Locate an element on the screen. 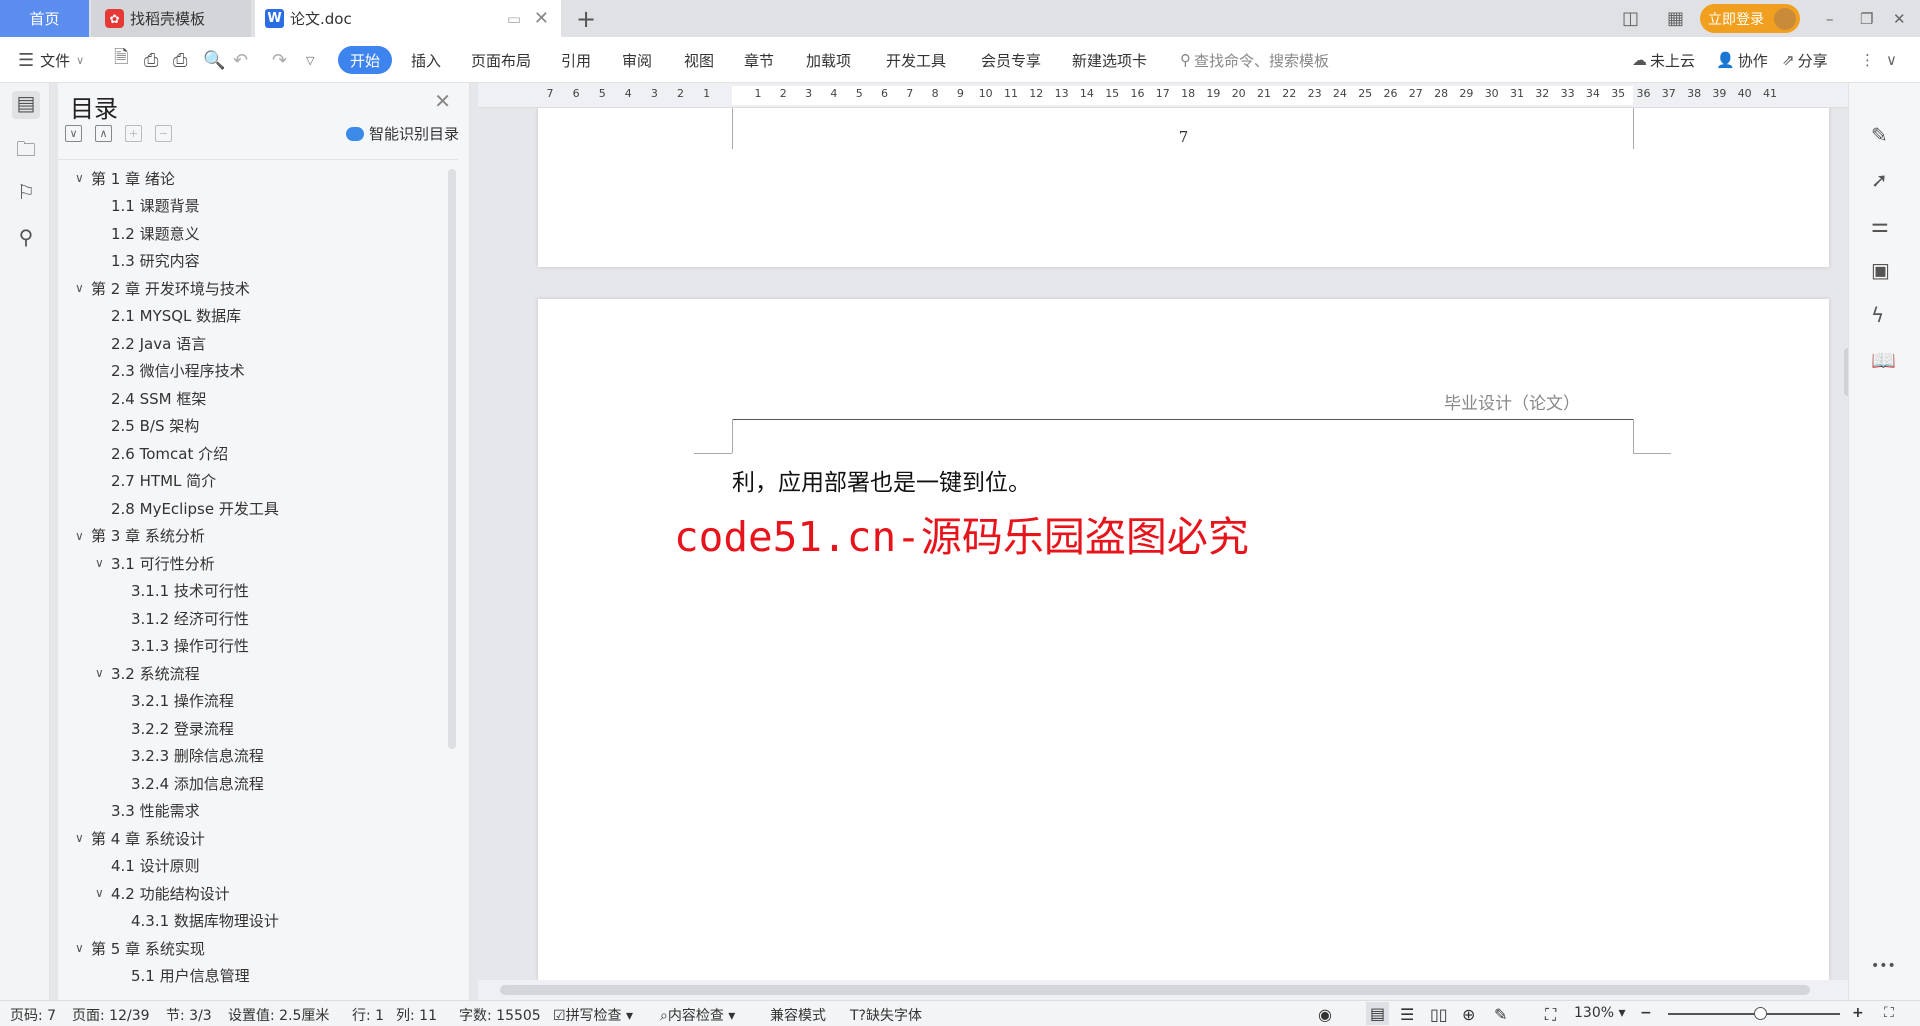 The image size is (1920, 1026). toc-item: 2.7 HTML 简介 is located at coordinates (163, 481).